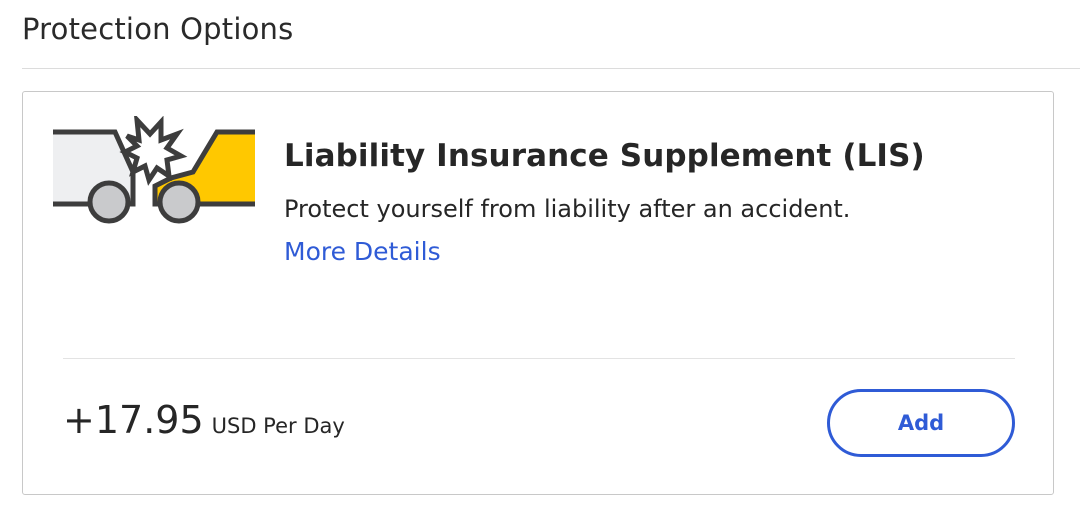 Image resolution: width=1080 pixels, height=522 pixels. I want to click on price: +17.95 USD Per Day, so click(204, 420).